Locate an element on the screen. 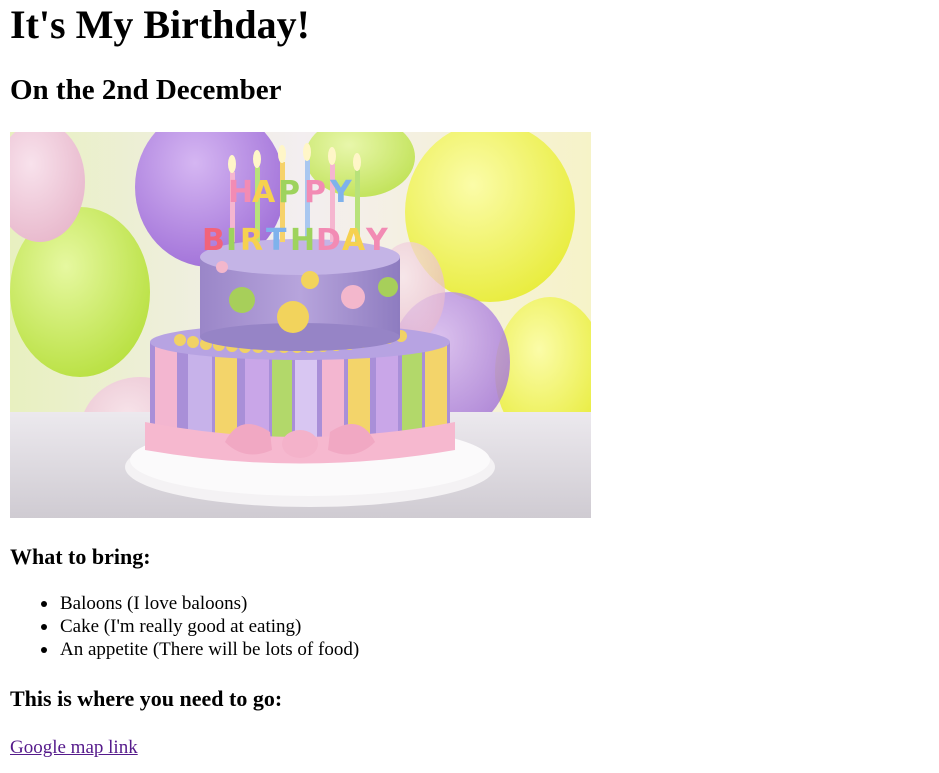 The width and height of the screenshot is (939, 773). directions-heading: This is where you need to go: is located at coordinates (146, 698).